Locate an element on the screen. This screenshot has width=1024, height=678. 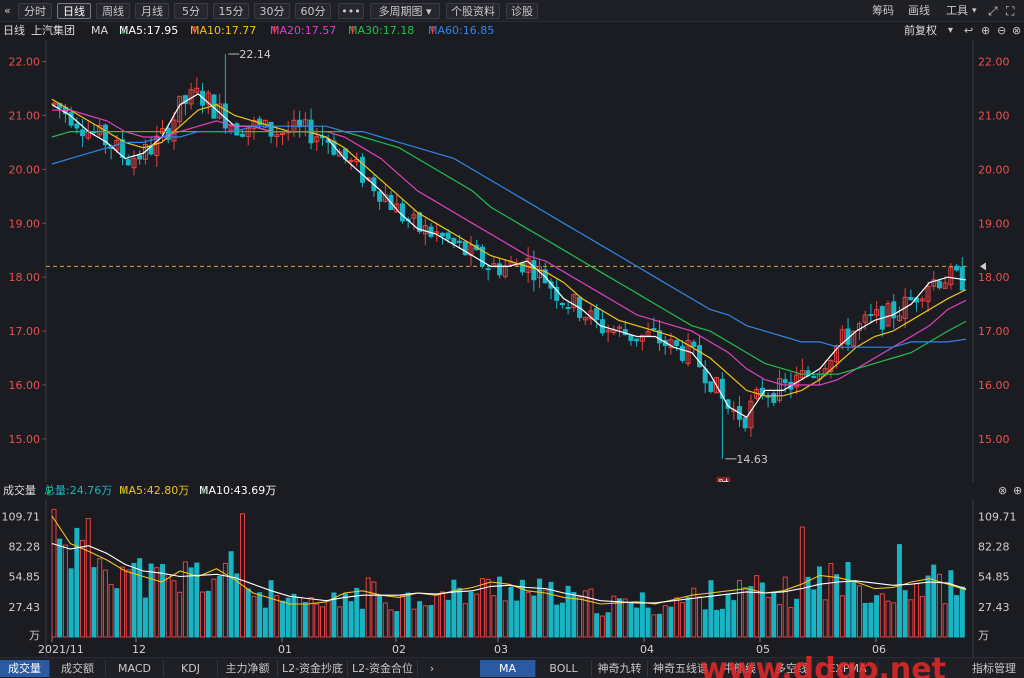
price-tick-label-left: 19.00 is located at coordinates (25, 223).